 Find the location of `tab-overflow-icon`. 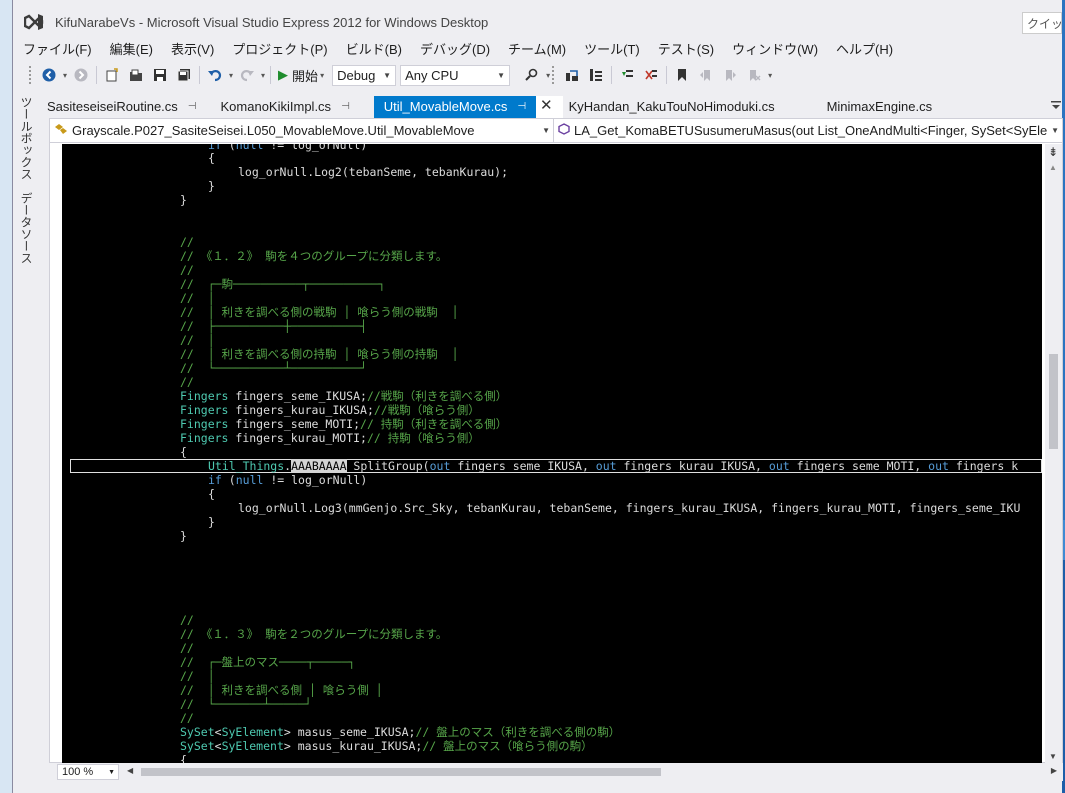

tab-overflow-icon is located at coordinates (1056, 106).